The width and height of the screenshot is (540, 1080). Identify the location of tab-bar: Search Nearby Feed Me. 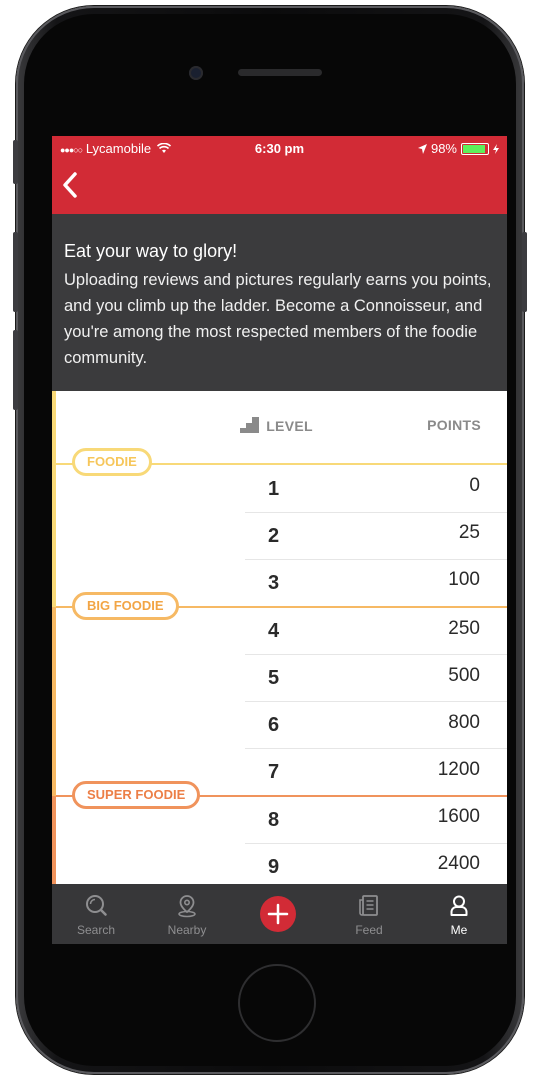
(279, 914).